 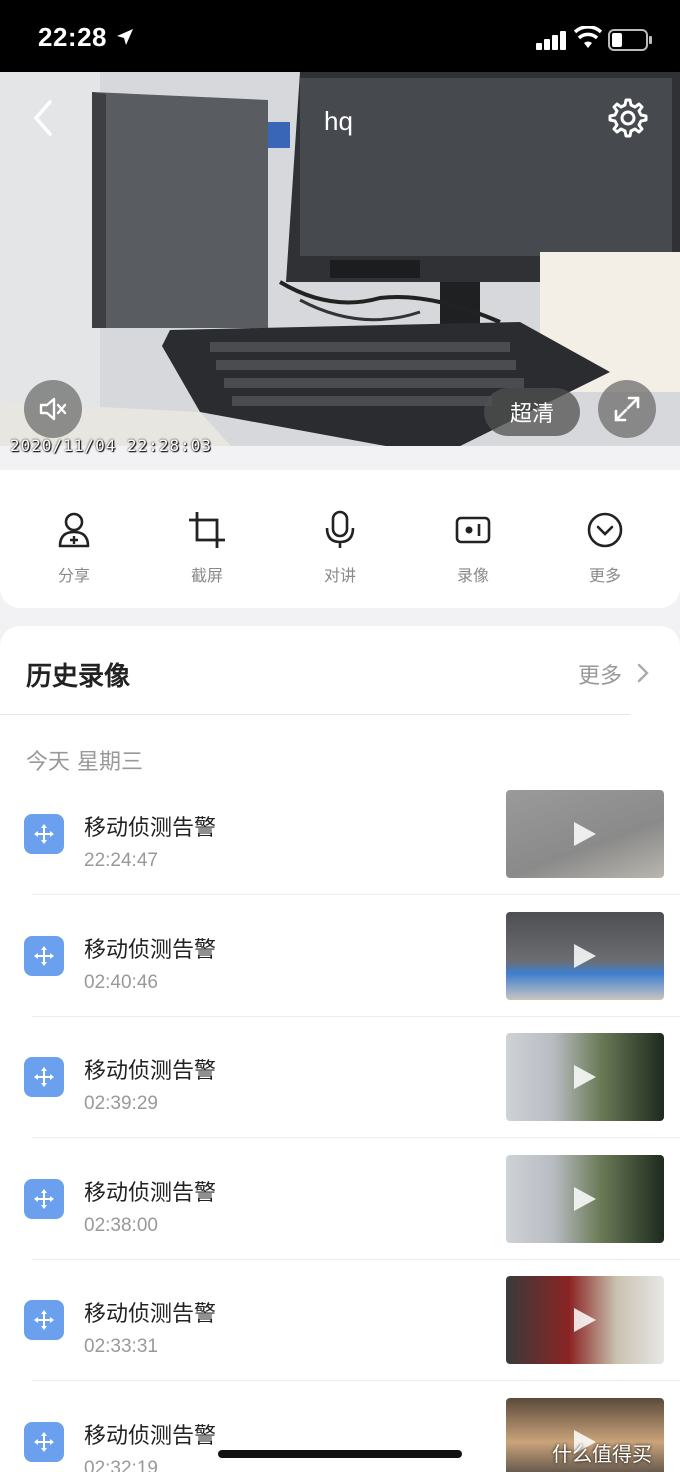 What do you see at coordinates (121, 1103) in the screenshot?
I see `event-time: 02:39:29` at bounding box center [121, 1103].